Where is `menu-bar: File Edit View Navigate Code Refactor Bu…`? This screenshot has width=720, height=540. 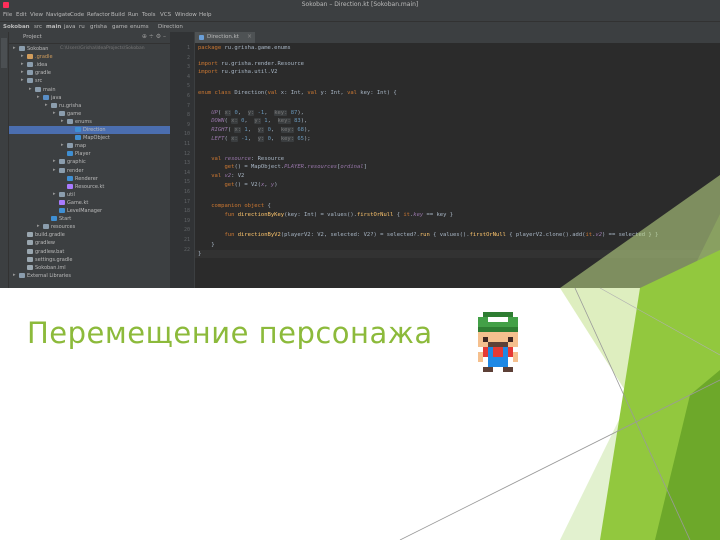 menu-bar: File Edit View Navigate Code Refactor Bu… is located at coordinates (360, 15).